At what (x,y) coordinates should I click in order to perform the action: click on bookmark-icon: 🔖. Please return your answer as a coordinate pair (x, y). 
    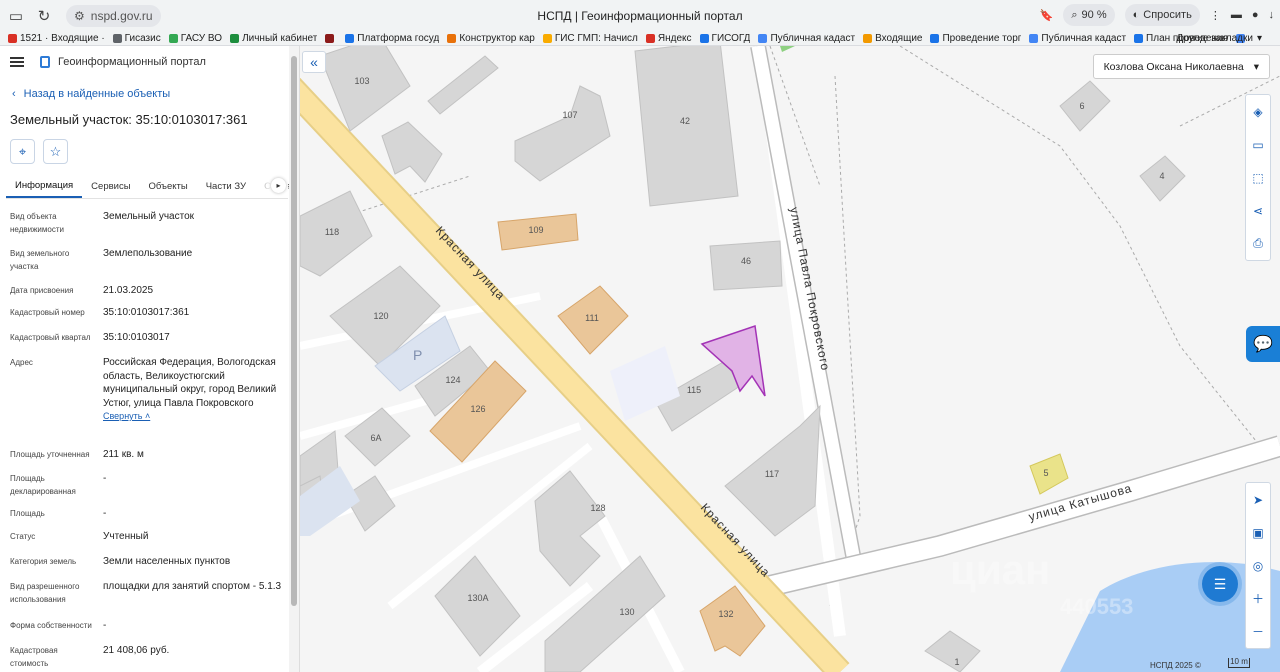
    Looking at the image, I should click on (1047, 15).